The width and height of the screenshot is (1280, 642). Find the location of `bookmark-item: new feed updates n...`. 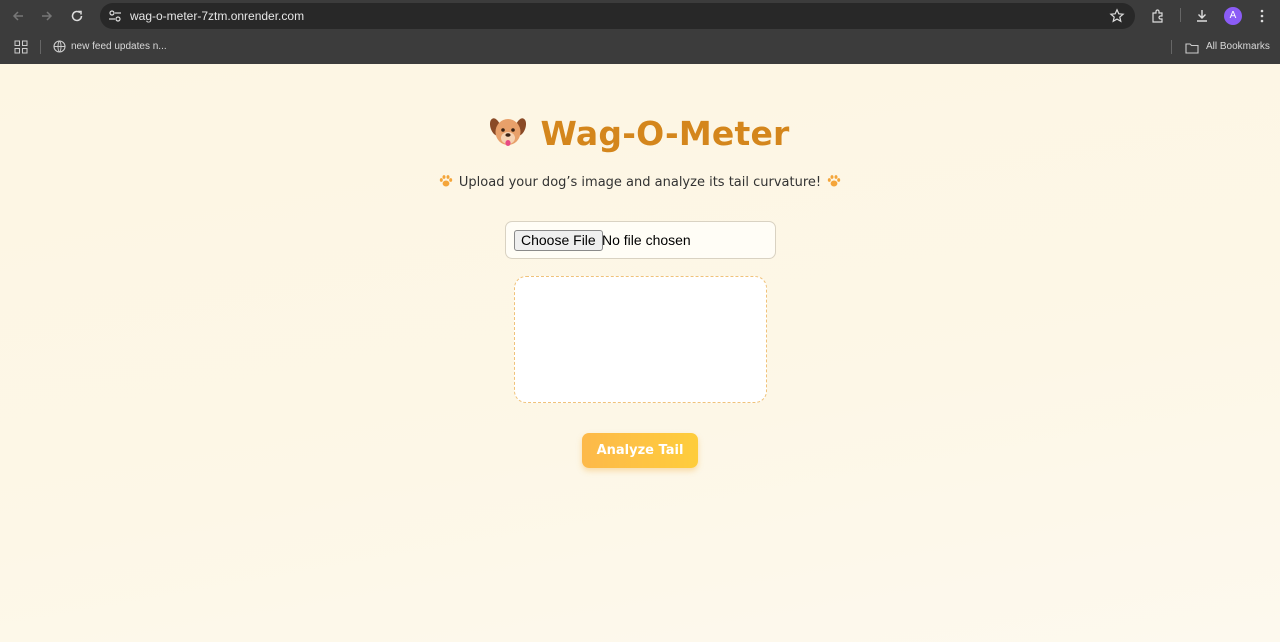

bookmark-item: new feed updates n... is located at coordinates (119, 46).